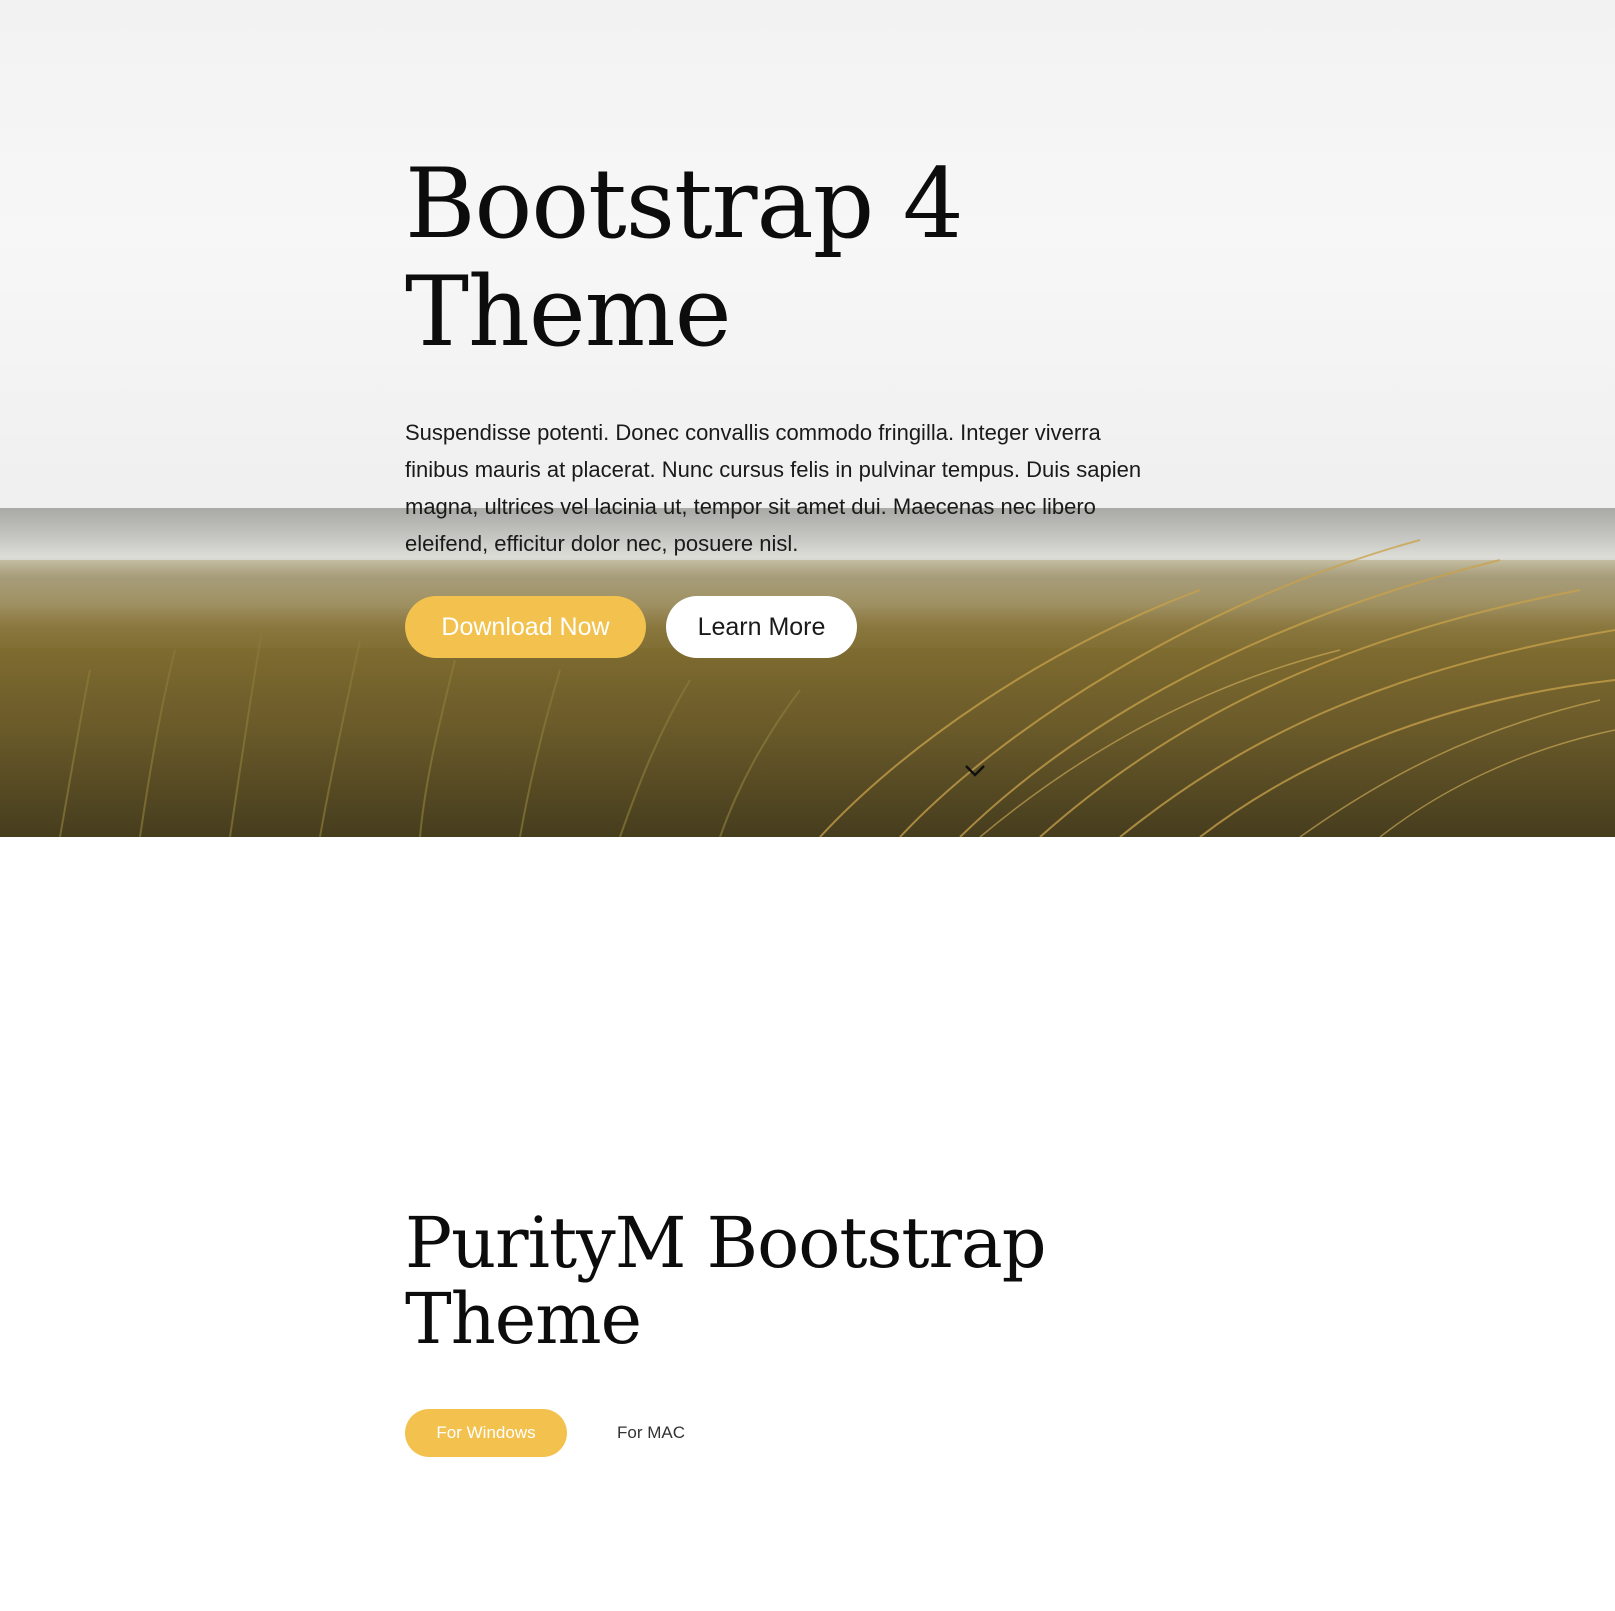 The width and height of the screenshot is (1615, 1611). Describe the element at coordinates (761, 627) in the screenshot. I see `learn-more-button: Learn More` at that location.